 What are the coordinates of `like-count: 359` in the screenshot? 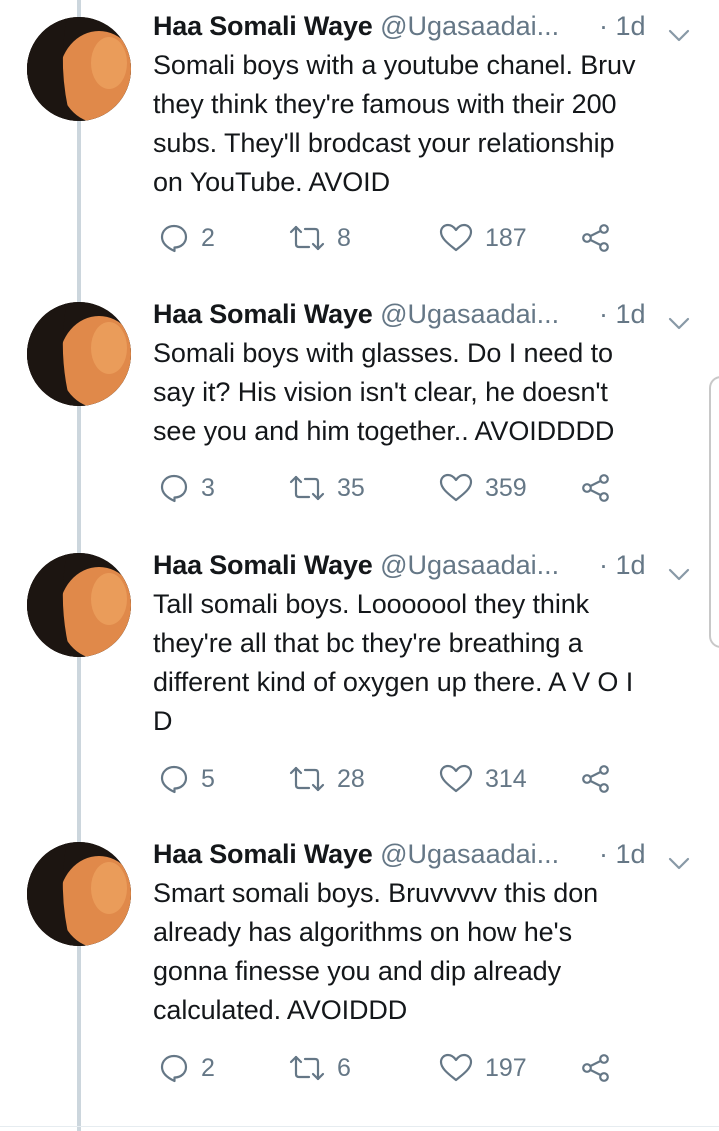 It's located at (506, 488).